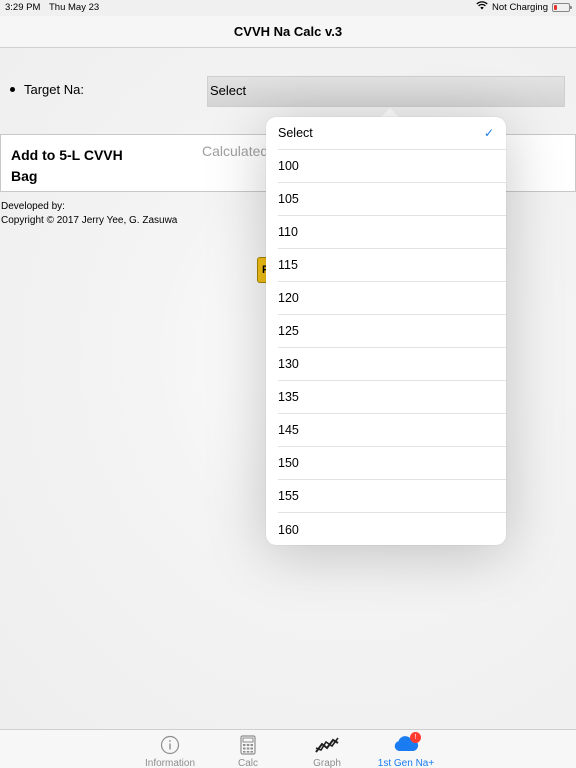 Image resolution: width=576 pixels, height=768 pixels. I want to click on tab-calc: Calc, so click(248, 749).